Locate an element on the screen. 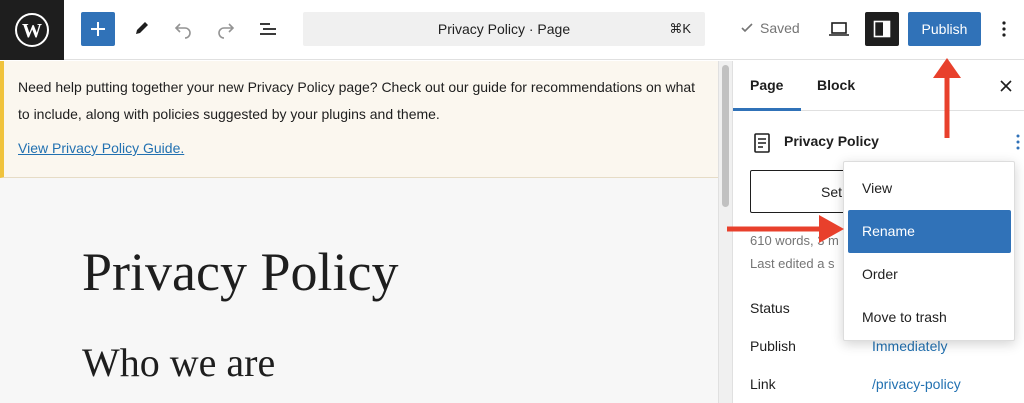 The image size is (1024, 403). options-button is located at coordinates (1004, 29).